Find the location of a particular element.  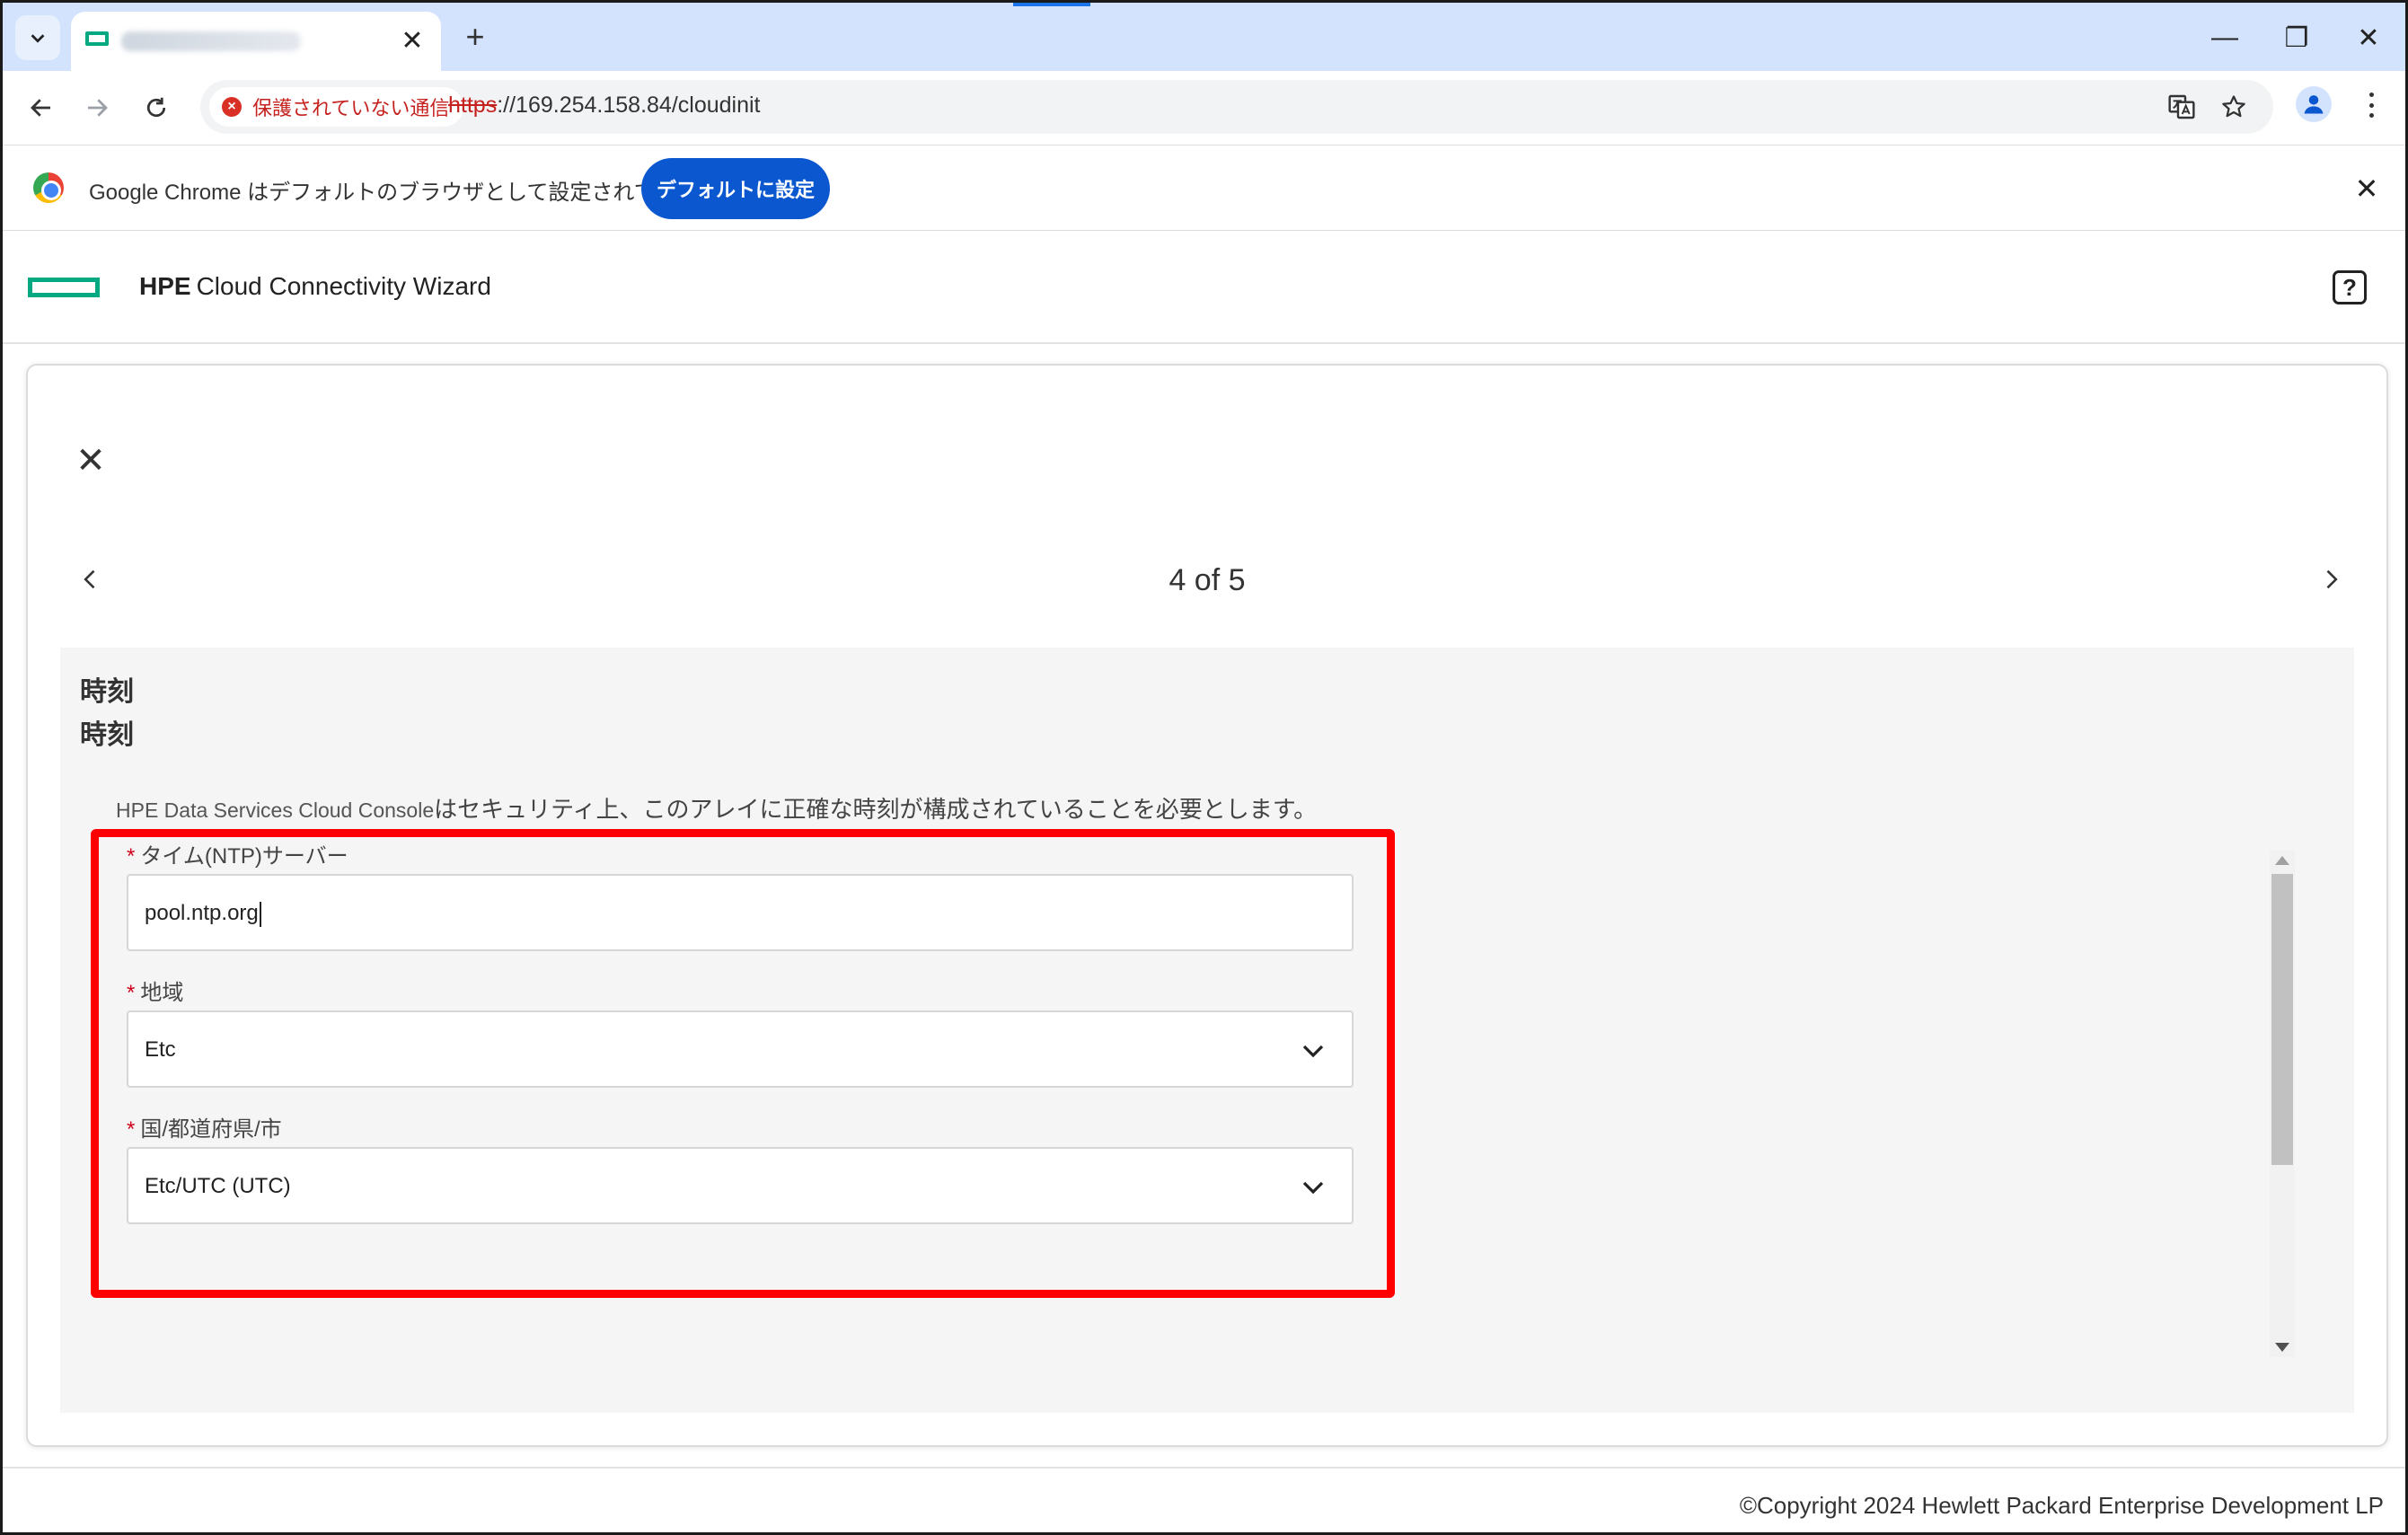

city-select: Etc/UTC (UTC) is located at coordinates (740, 1185).